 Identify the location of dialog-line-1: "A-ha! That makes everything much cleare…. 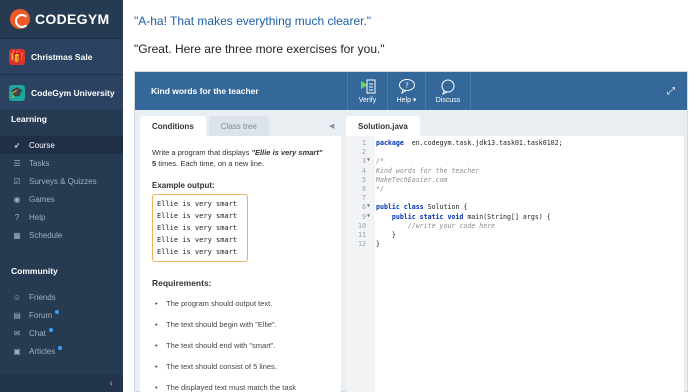
(253, 21).